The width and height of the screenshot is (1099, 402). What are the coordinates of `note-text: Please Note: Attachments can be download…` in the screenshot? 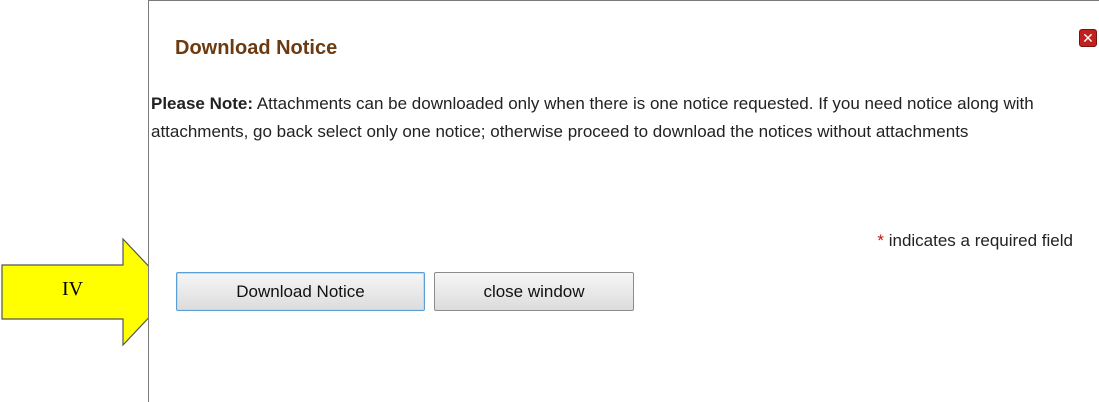 It's located at (622, 118).